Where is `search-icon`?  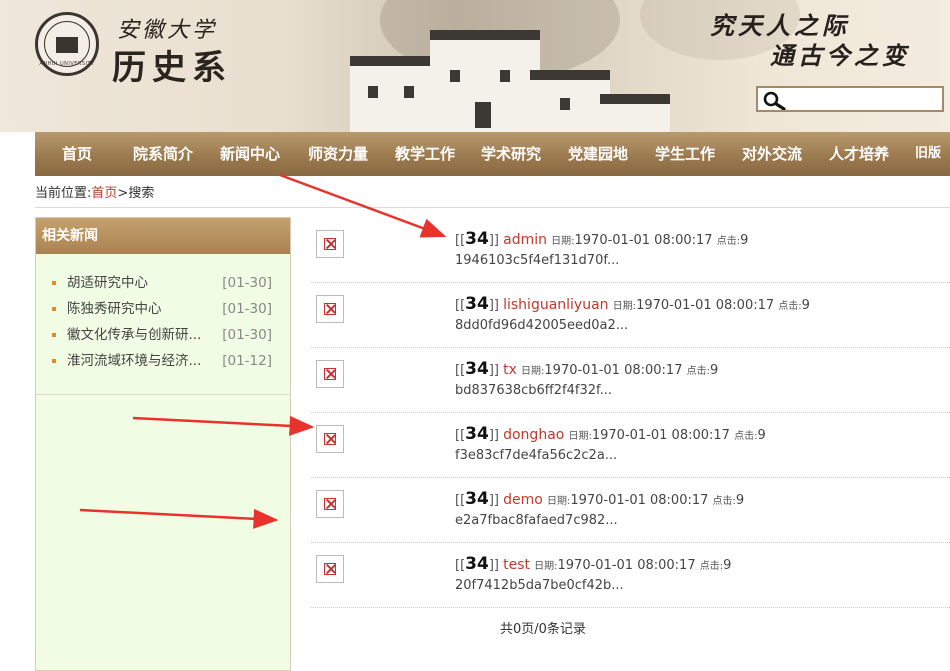 search-icon is located at coordinates (774, 100).